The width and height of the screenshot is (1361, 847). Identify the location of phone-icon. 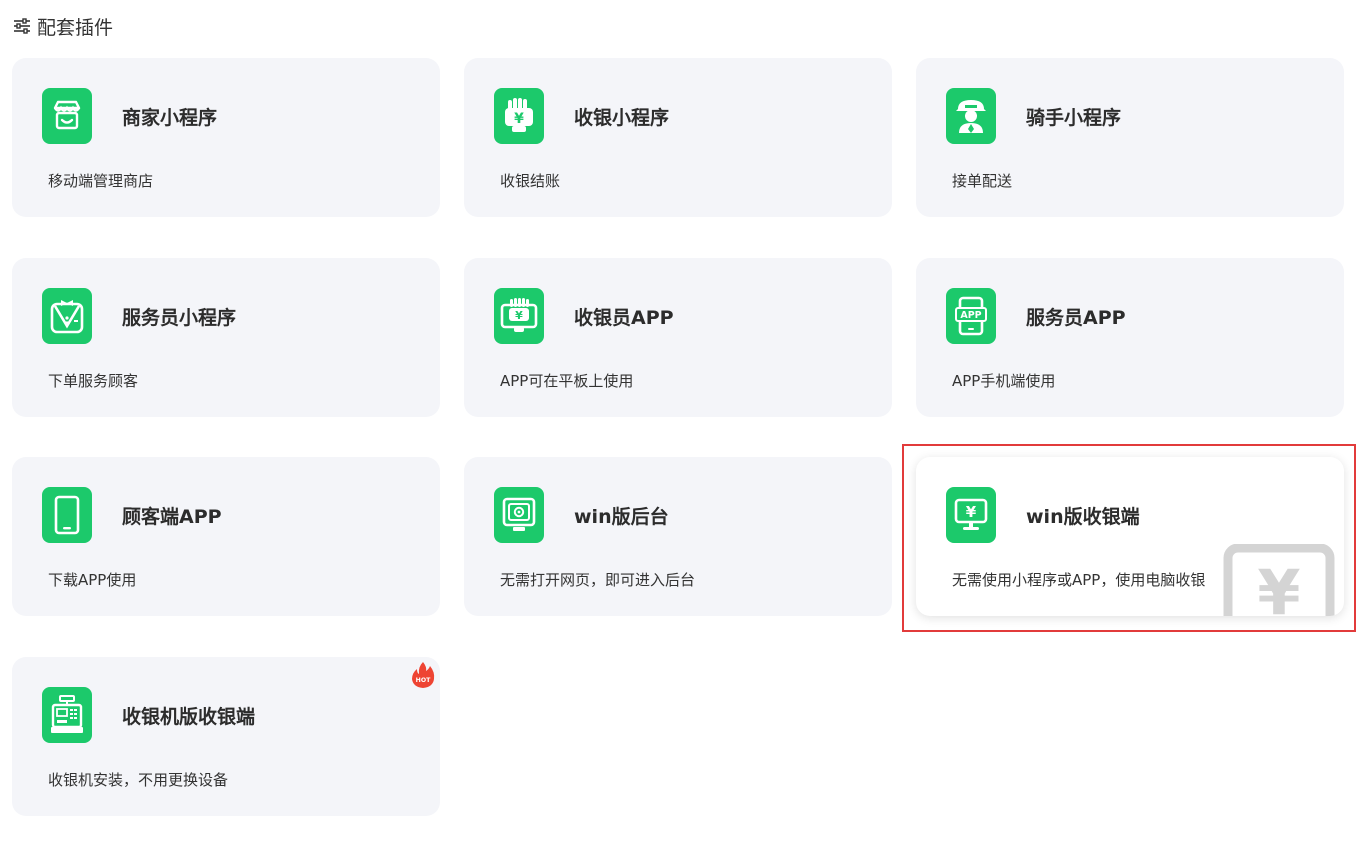
(67, 515).